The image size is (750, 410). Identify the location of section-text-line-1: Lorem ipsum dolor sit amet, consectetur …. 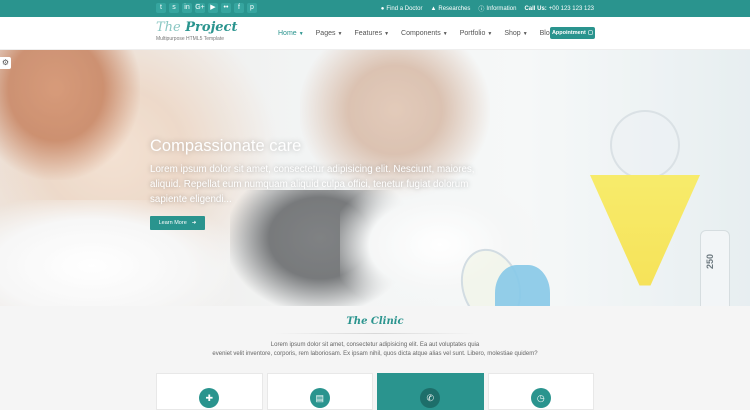
(375, 345).